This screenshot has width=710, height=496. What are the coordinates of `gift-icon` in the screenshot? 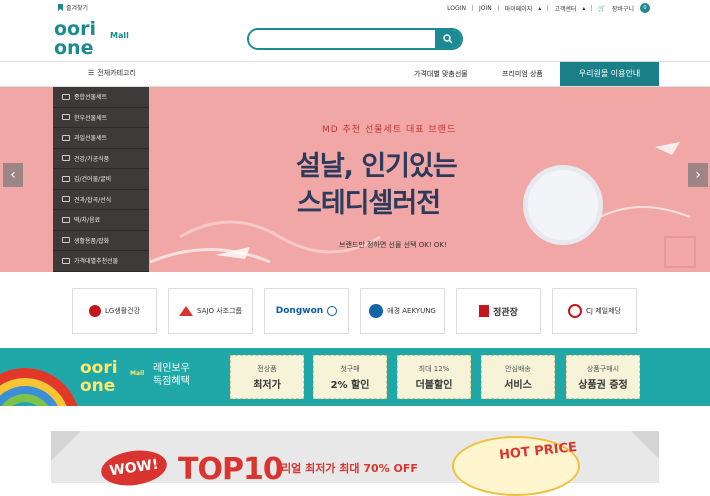 It's located at (66, 96).